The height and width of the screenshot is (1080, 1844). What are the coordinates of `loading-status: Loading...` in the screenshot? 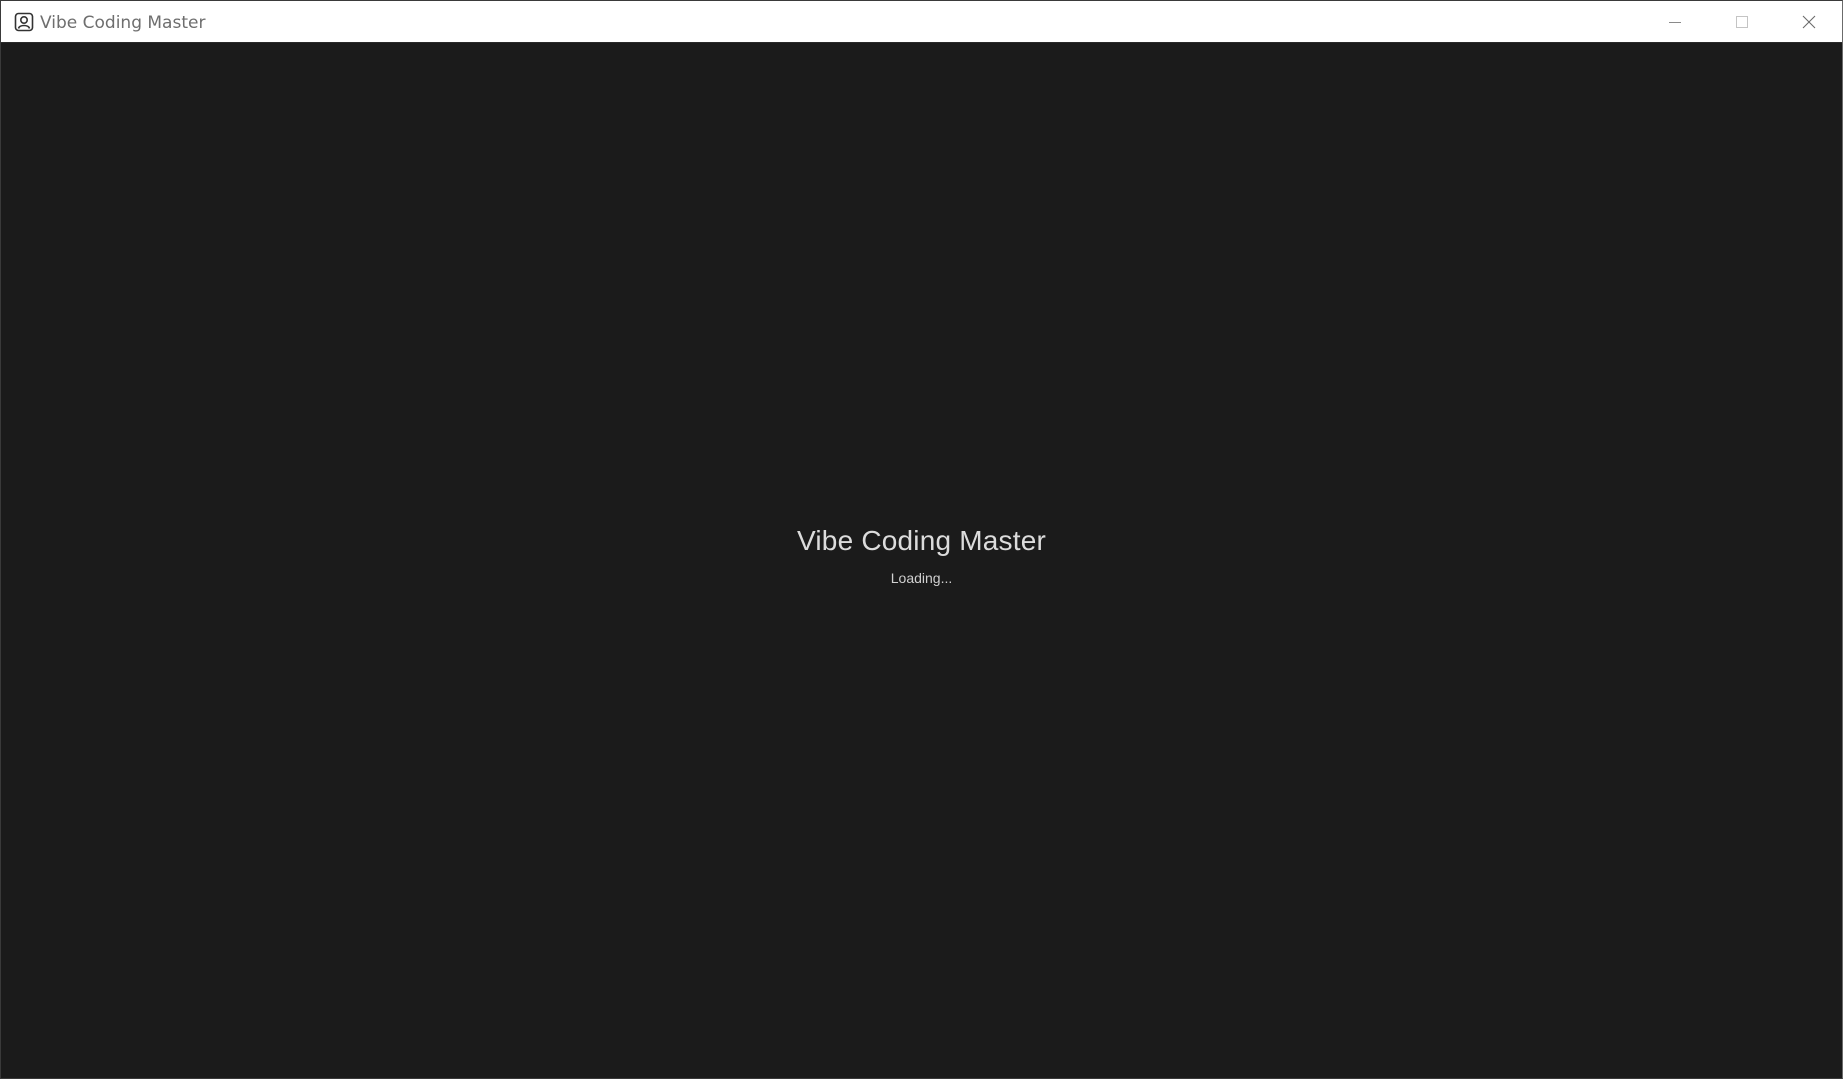 It's located at (921, 578).